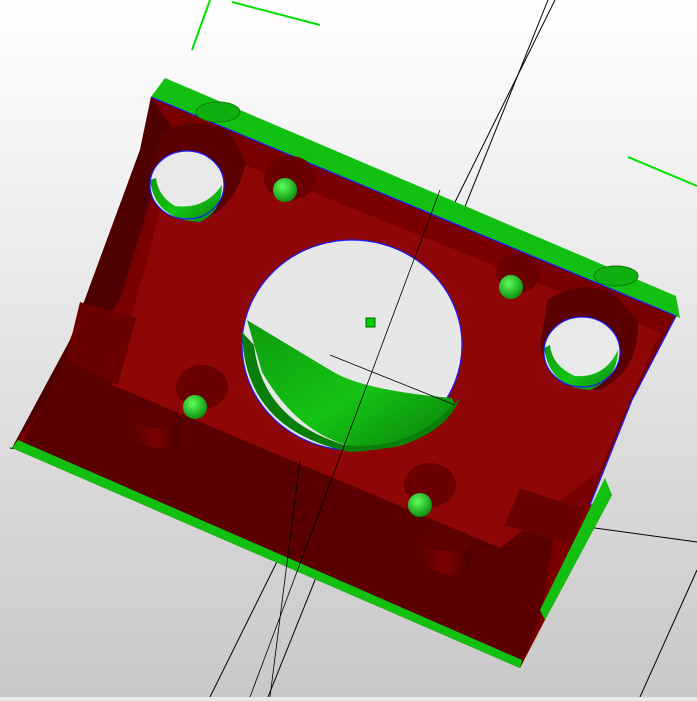 Image resolution: width=697 pixels, height=701 pixels. Describe the element at coordinates (616, 276) in the screenshot. I see `rim-boss-right` at that location.